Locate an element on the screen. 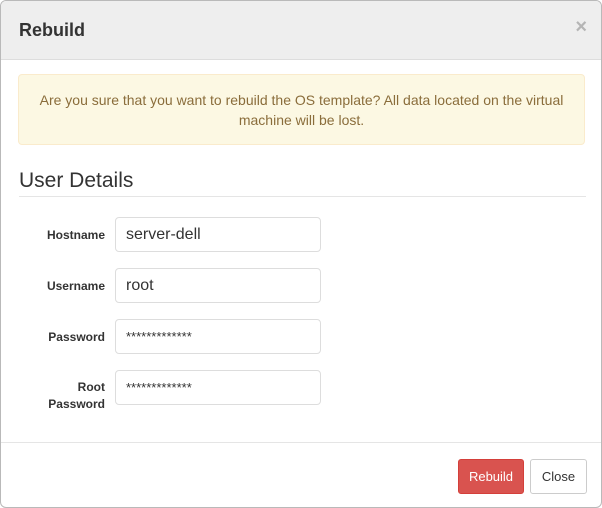  section-title: User Details is located at coordinates (76, 180).